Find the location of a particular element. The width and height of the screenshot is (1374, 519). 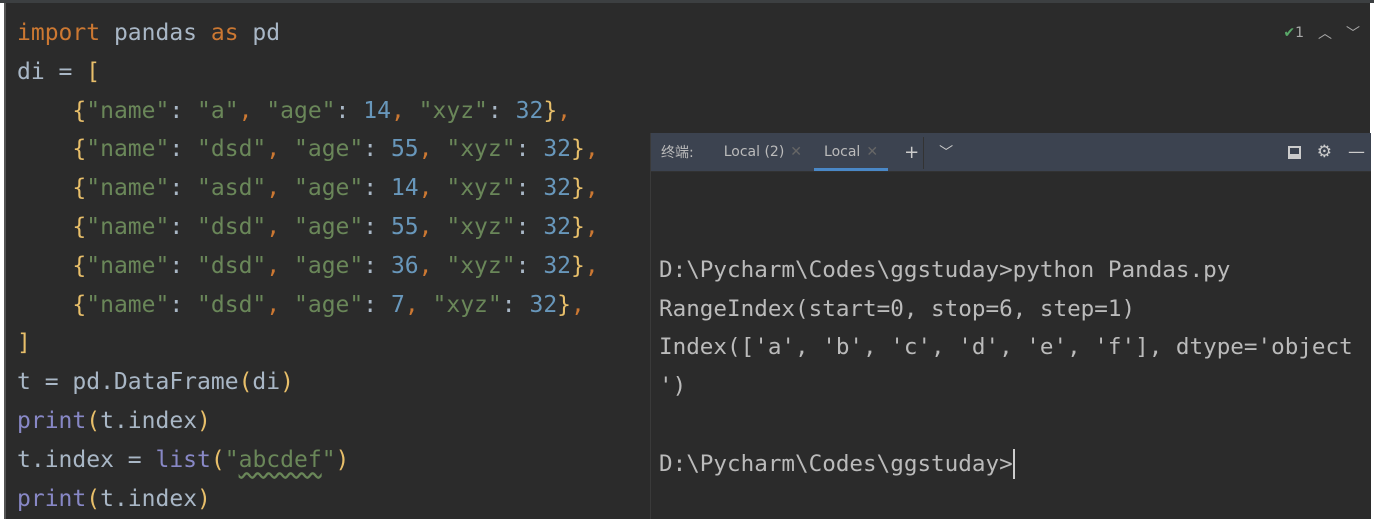

code-line: {"name": "asd", "age": 14, "xyz": 32}, is located at coordinates (308, 188).